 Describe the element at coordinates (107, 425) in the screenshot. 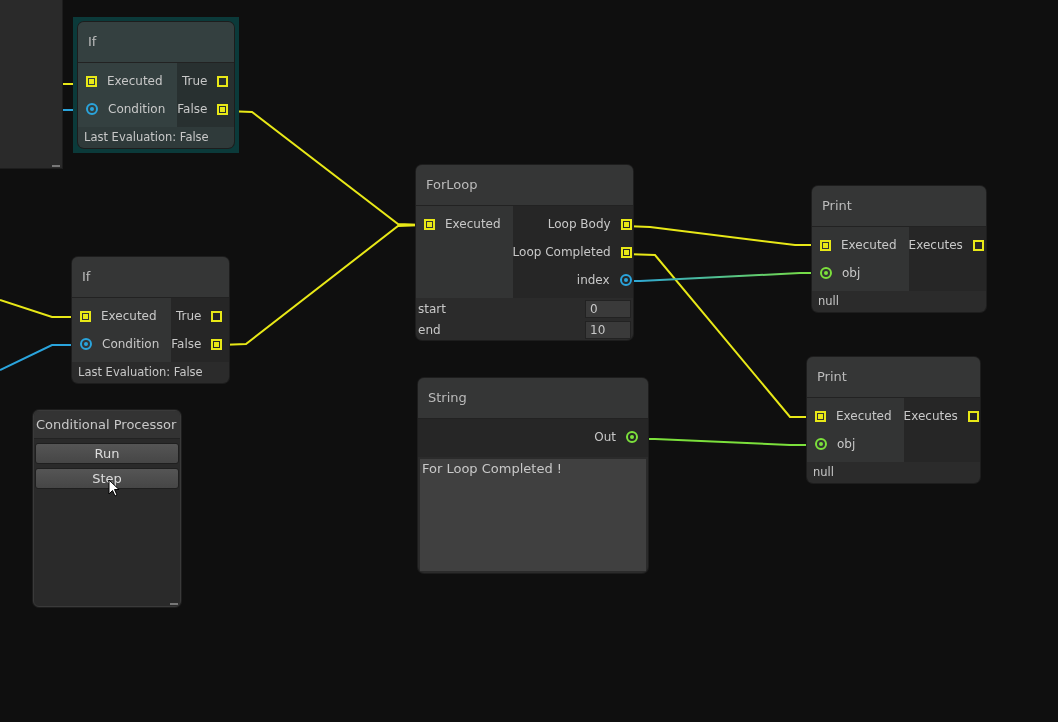

I see `panel-title: Conditional Processor` at that location.